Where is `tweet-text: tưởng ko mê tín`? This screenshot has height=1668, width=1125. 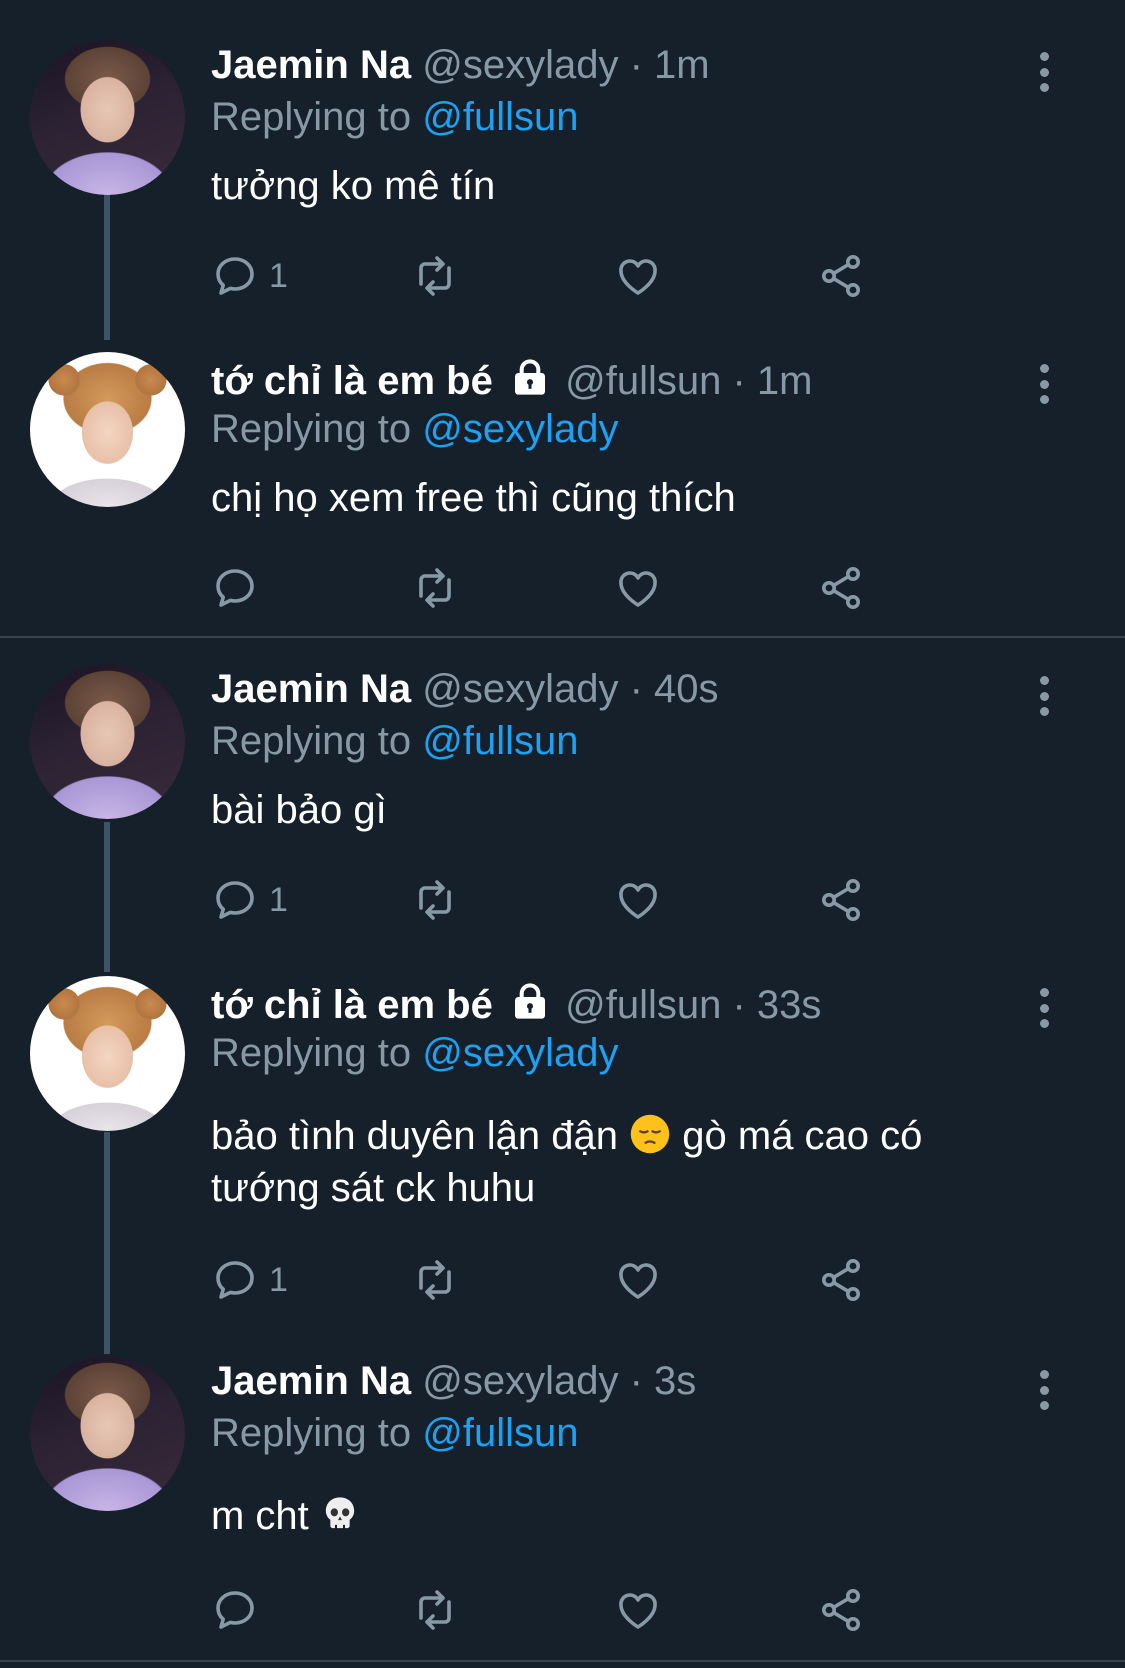
tweet-text: tưởng ko mê tín is located at coordinates (353, 186).